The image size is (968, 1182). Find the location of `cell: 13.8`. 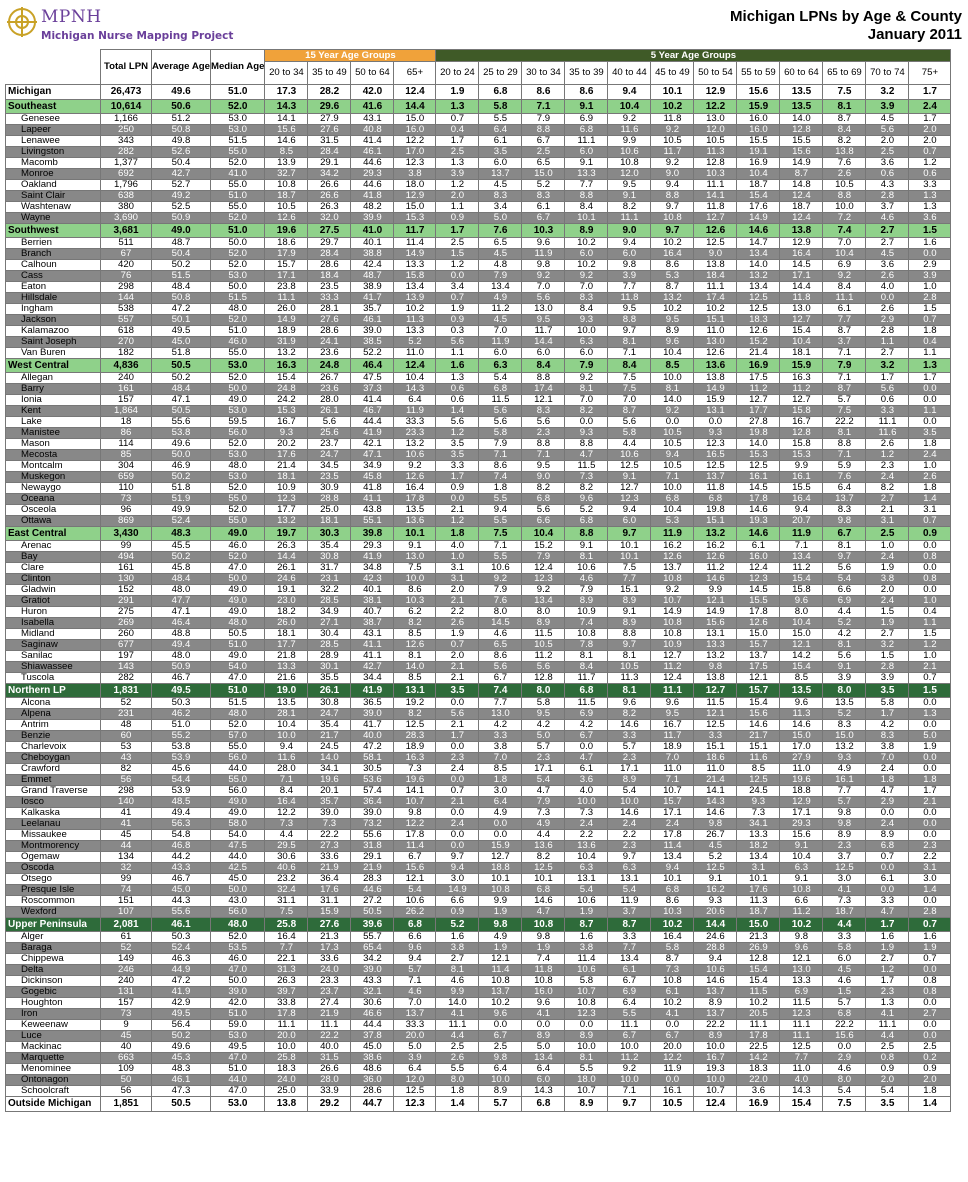

cell: 13.8 is located at coordinates (801, 230).